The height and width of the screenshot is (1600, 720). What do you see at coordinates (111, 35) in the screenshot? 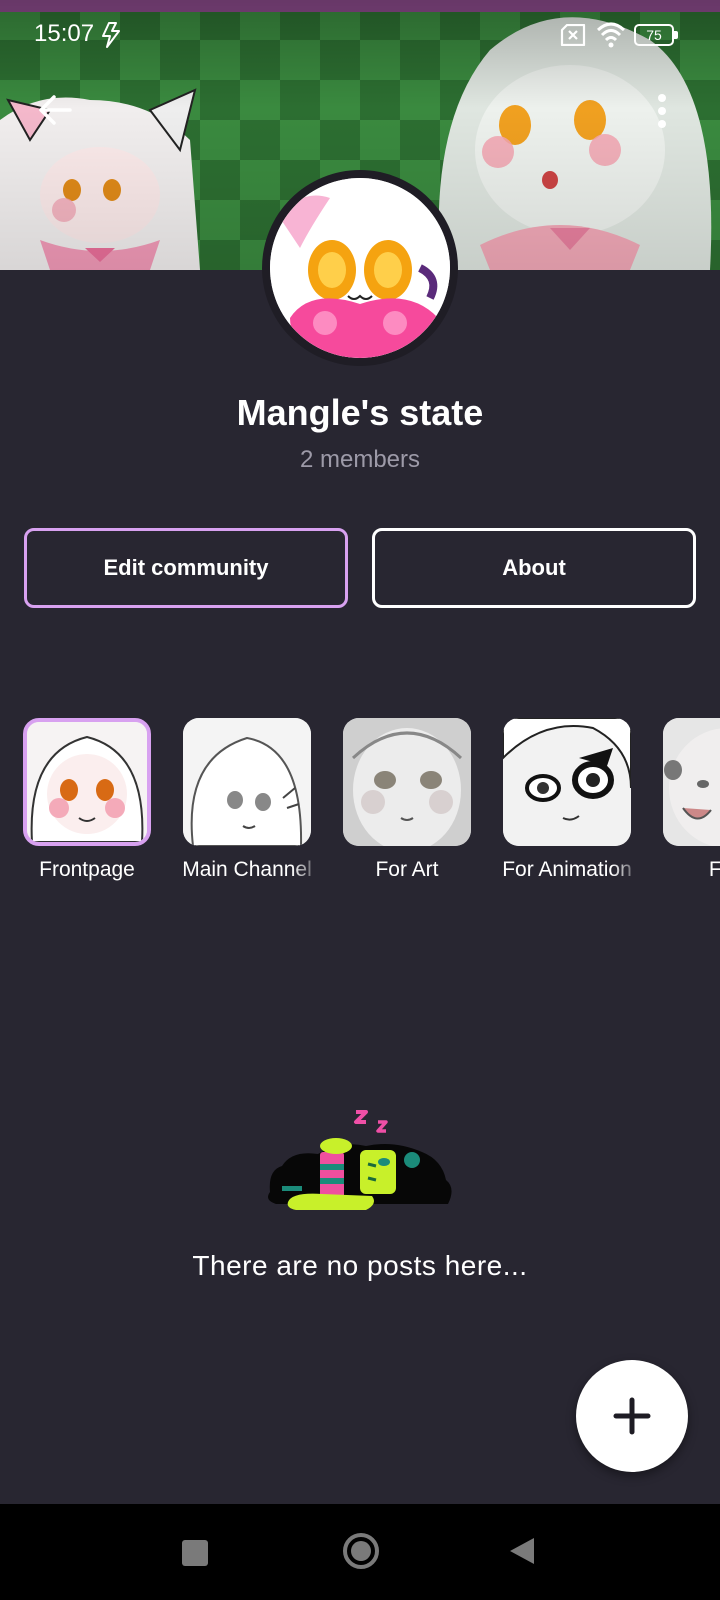
I see `charging-bolt-icon` at bounding box center [111, 35].